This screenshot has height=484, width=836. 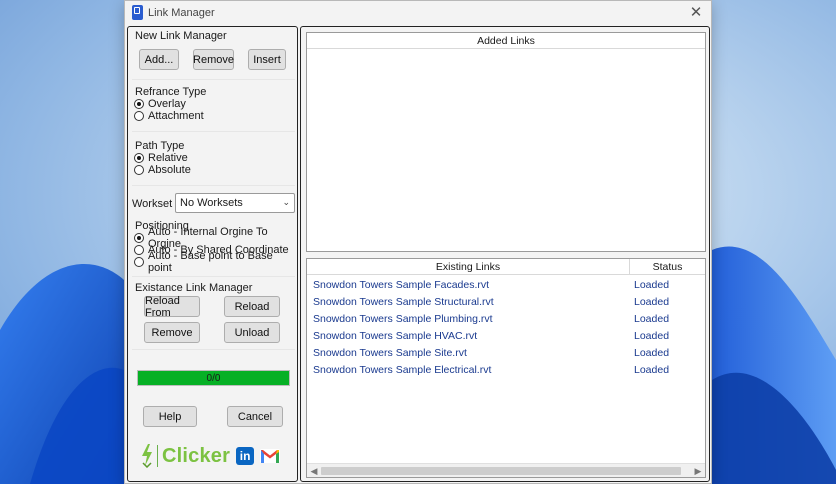 I want to click on radio-attachment: Attachment, so click(x=169, y=116).